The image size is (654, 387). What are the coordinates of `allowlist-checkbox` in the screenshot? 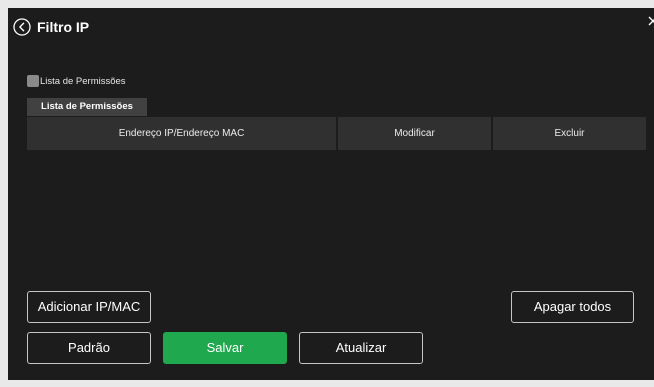 It's located at (33, 81).